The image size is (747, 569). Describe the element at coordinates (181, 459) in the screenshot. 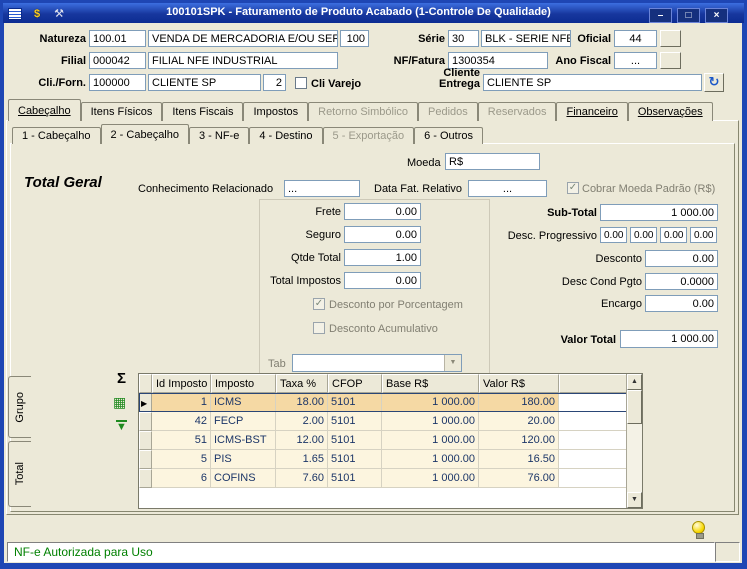

I see `cell-id: 5` at that location.